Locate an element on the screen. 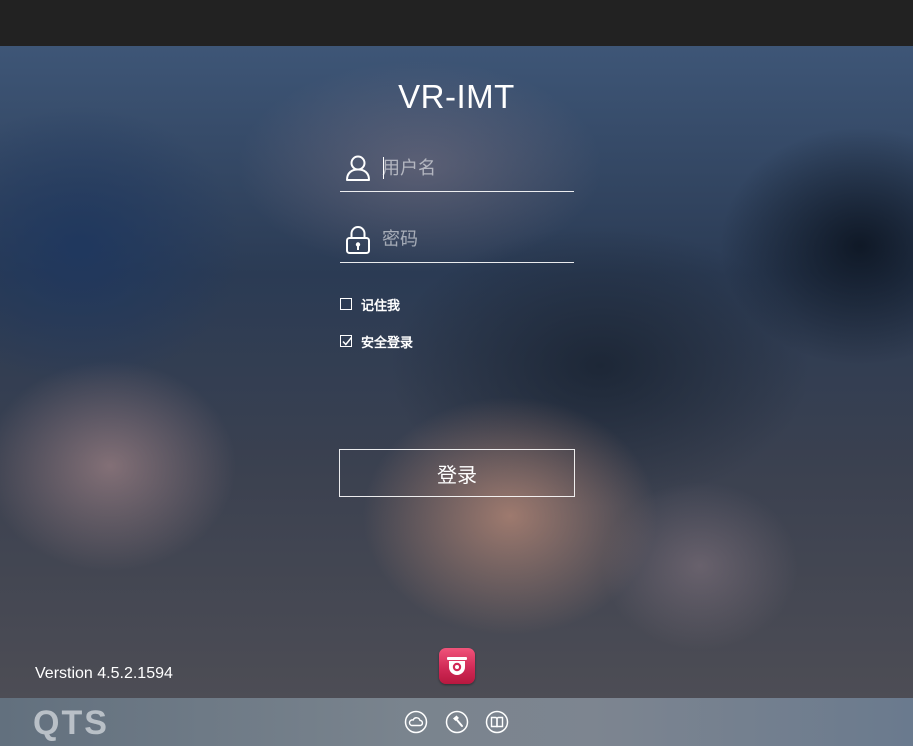 The image size is (913, 746). remember-me-label: 记住我 is located at coordinates (381, 306).